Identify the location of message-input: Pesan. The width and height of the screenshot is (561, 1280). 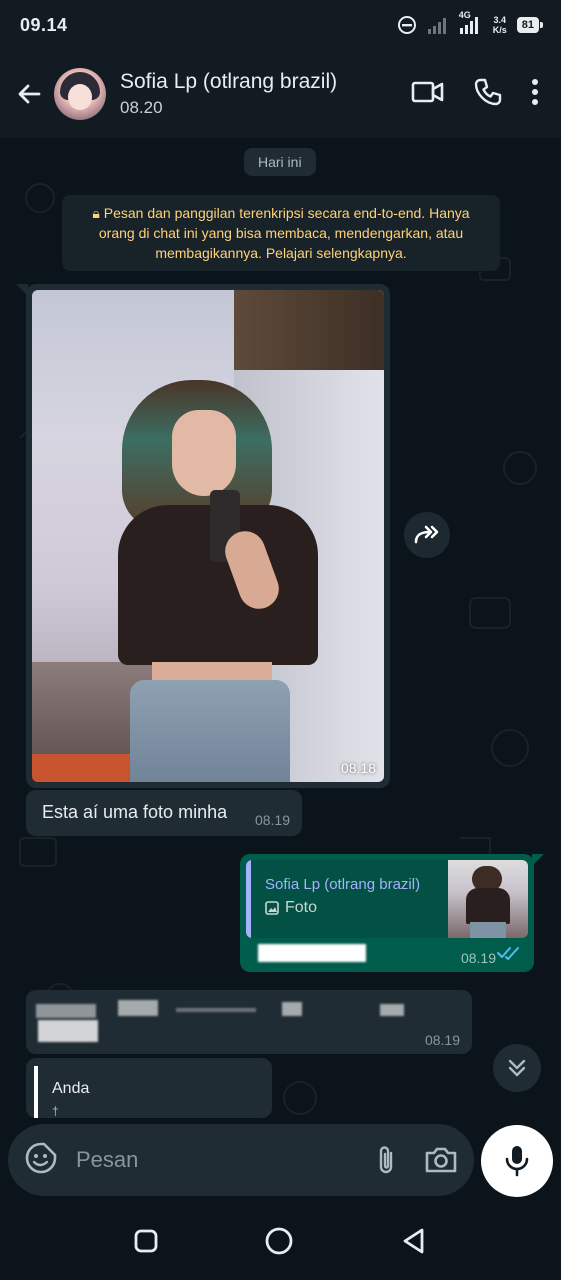
(212, 1160).